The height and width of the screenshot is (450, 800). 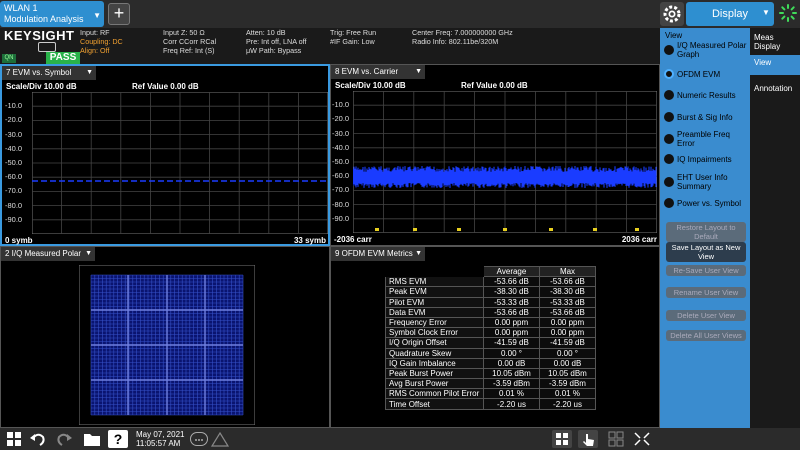 I want to click on taskbar: ? May 07, 2021 11:05:57 AM, so click(x=400, y=439).